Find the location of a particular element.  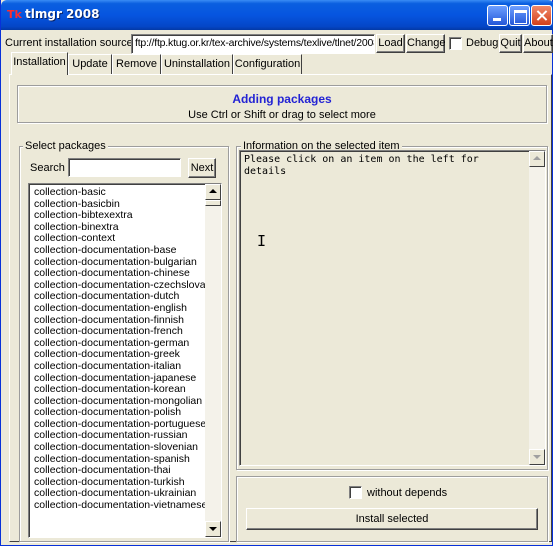

package-list-scrollbar is located at coordinates (213, 360).